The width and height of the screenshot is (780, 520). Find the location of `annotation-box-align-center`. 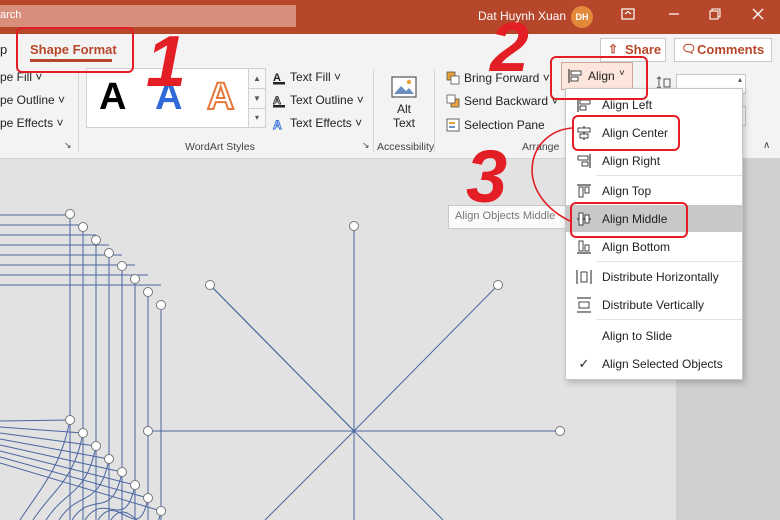

annotation-box-align-center is located at coordinates (626, 133).